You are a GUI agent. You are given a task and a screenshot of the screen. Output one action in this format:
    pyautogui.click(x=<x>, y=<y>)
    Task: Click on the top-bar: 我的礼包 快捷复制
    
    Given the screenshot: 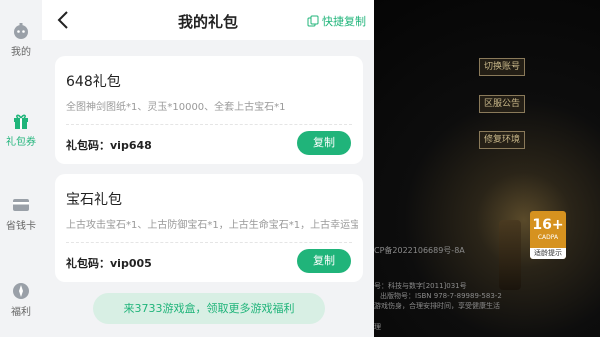 What is the action you would take?
    pyautogui.click(x=208, y=20)
    